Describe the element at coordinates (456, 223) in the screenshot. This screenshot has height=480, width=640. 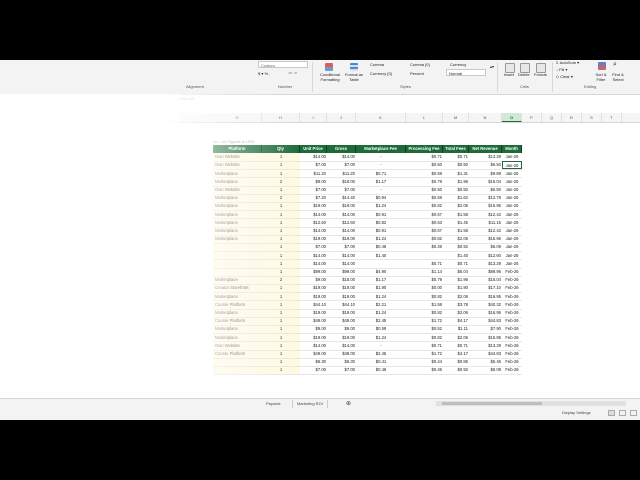
I see `table-cell: $1.45` at that location.